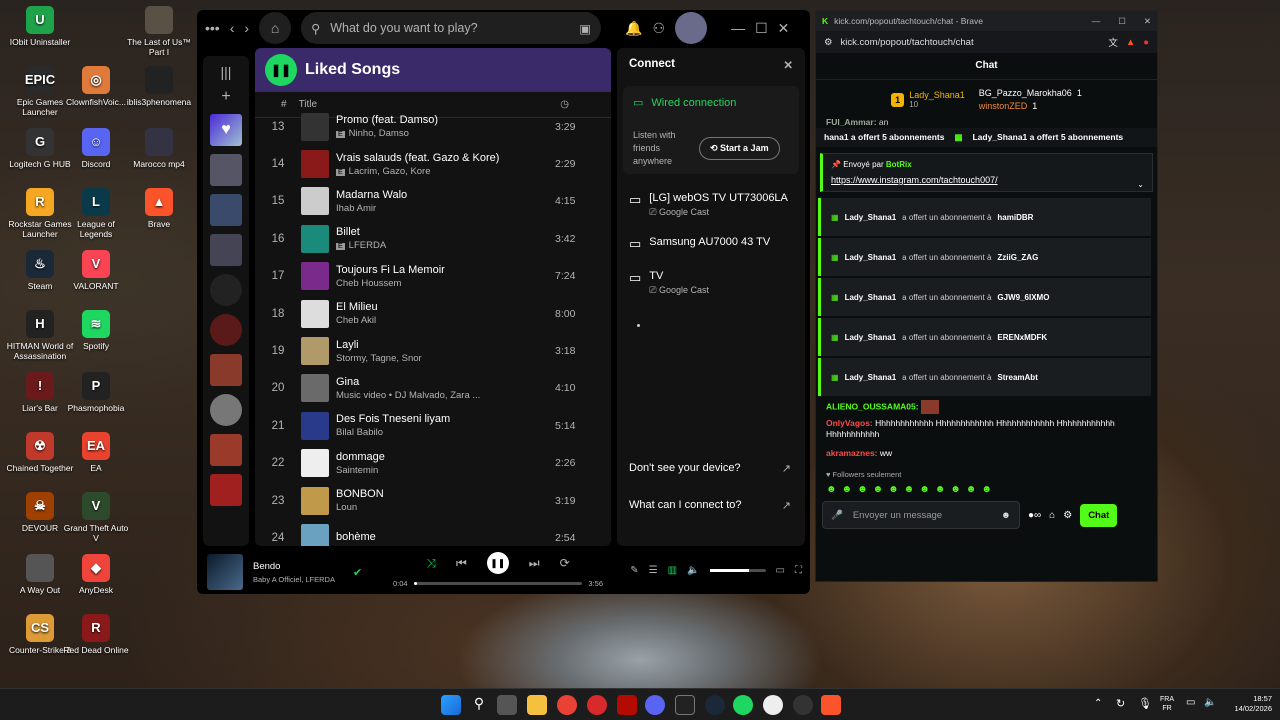 The image size is (1280, 720). I want to click on browse-icon: ▣, so click(585, 28).